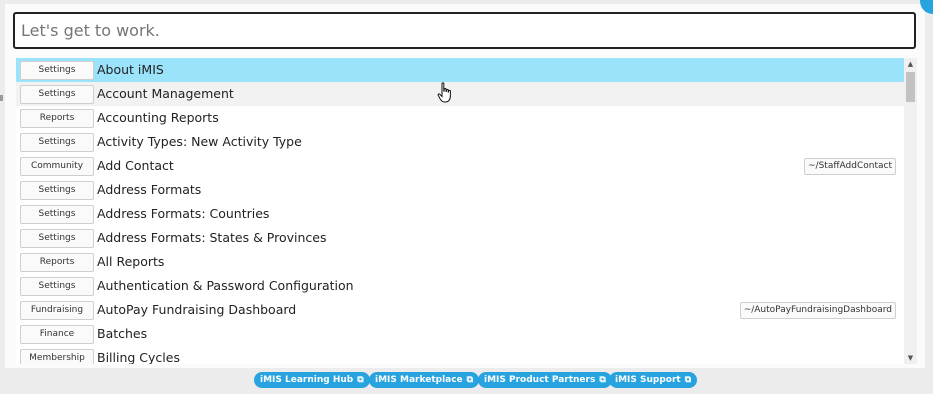 The width and height of the screenshot is (933, 394). What do you see at coordinates (460, 70) in the screenshot?
I see `list-item: Settings About iMIS` at bounding box center [460, 70].